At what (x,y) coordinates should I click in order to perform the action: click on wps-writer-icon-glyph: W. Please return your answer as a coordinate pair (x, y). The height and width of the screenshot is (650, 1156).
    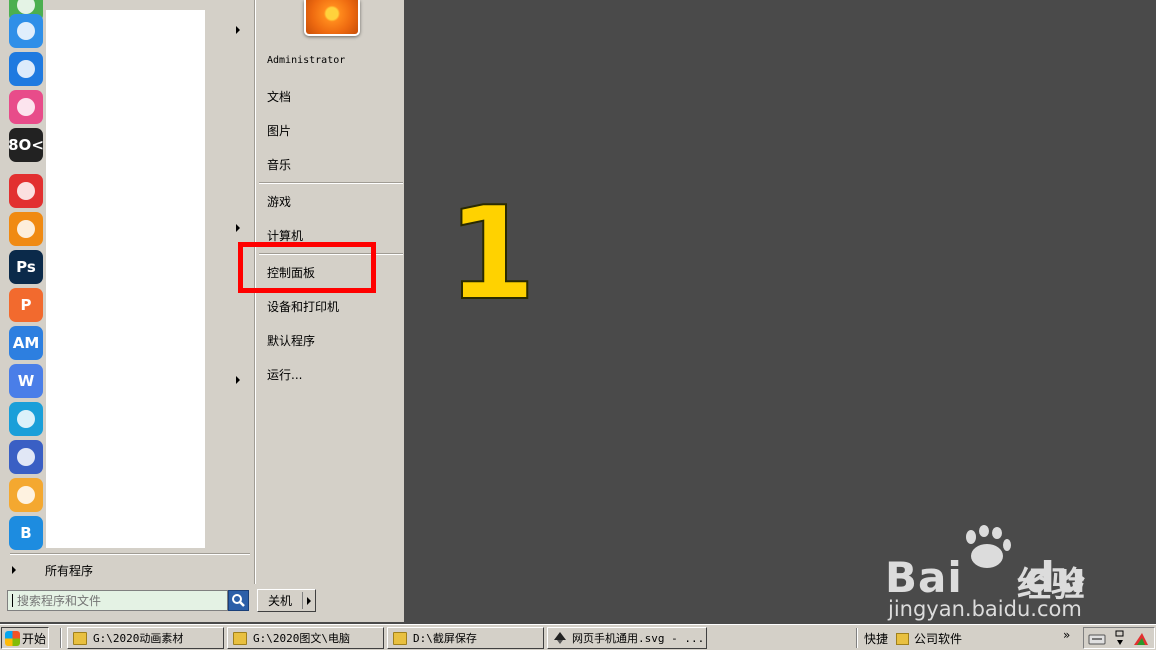
    Looking at the image, I should click on (26, 381).